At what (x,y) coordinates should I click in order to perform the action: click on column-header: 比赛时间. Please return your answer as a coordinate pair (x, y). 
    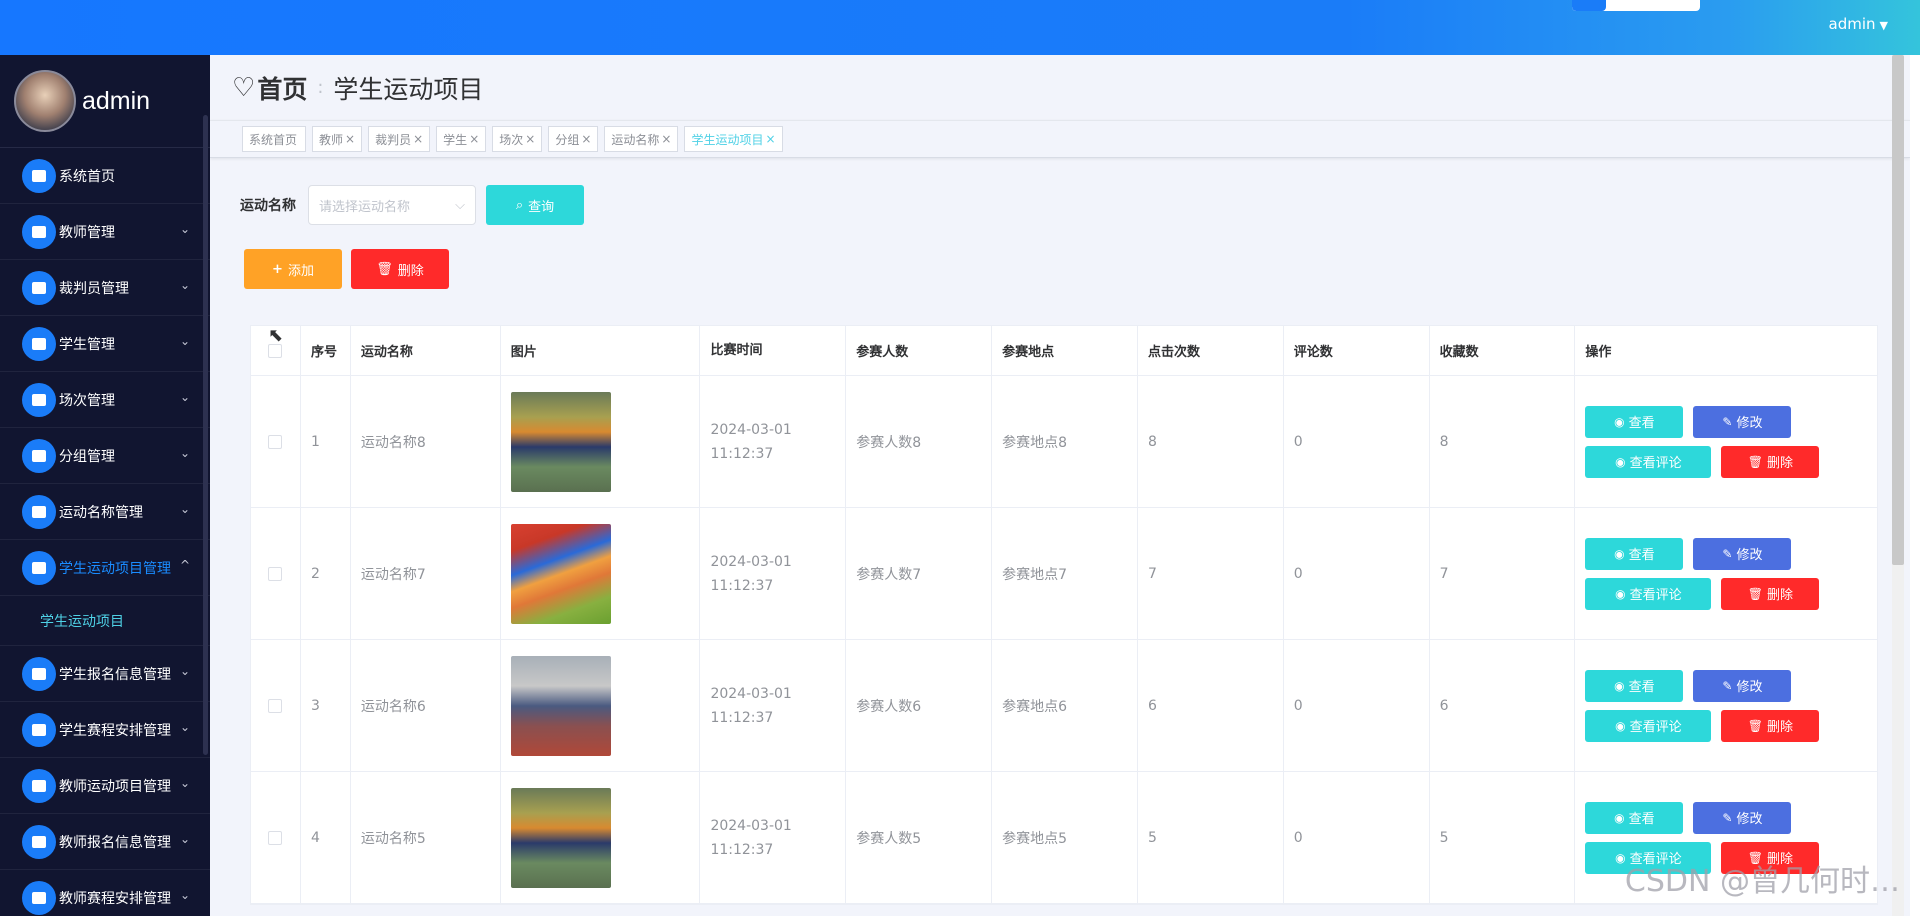
    Looking at the image, I should click on (773, 350).